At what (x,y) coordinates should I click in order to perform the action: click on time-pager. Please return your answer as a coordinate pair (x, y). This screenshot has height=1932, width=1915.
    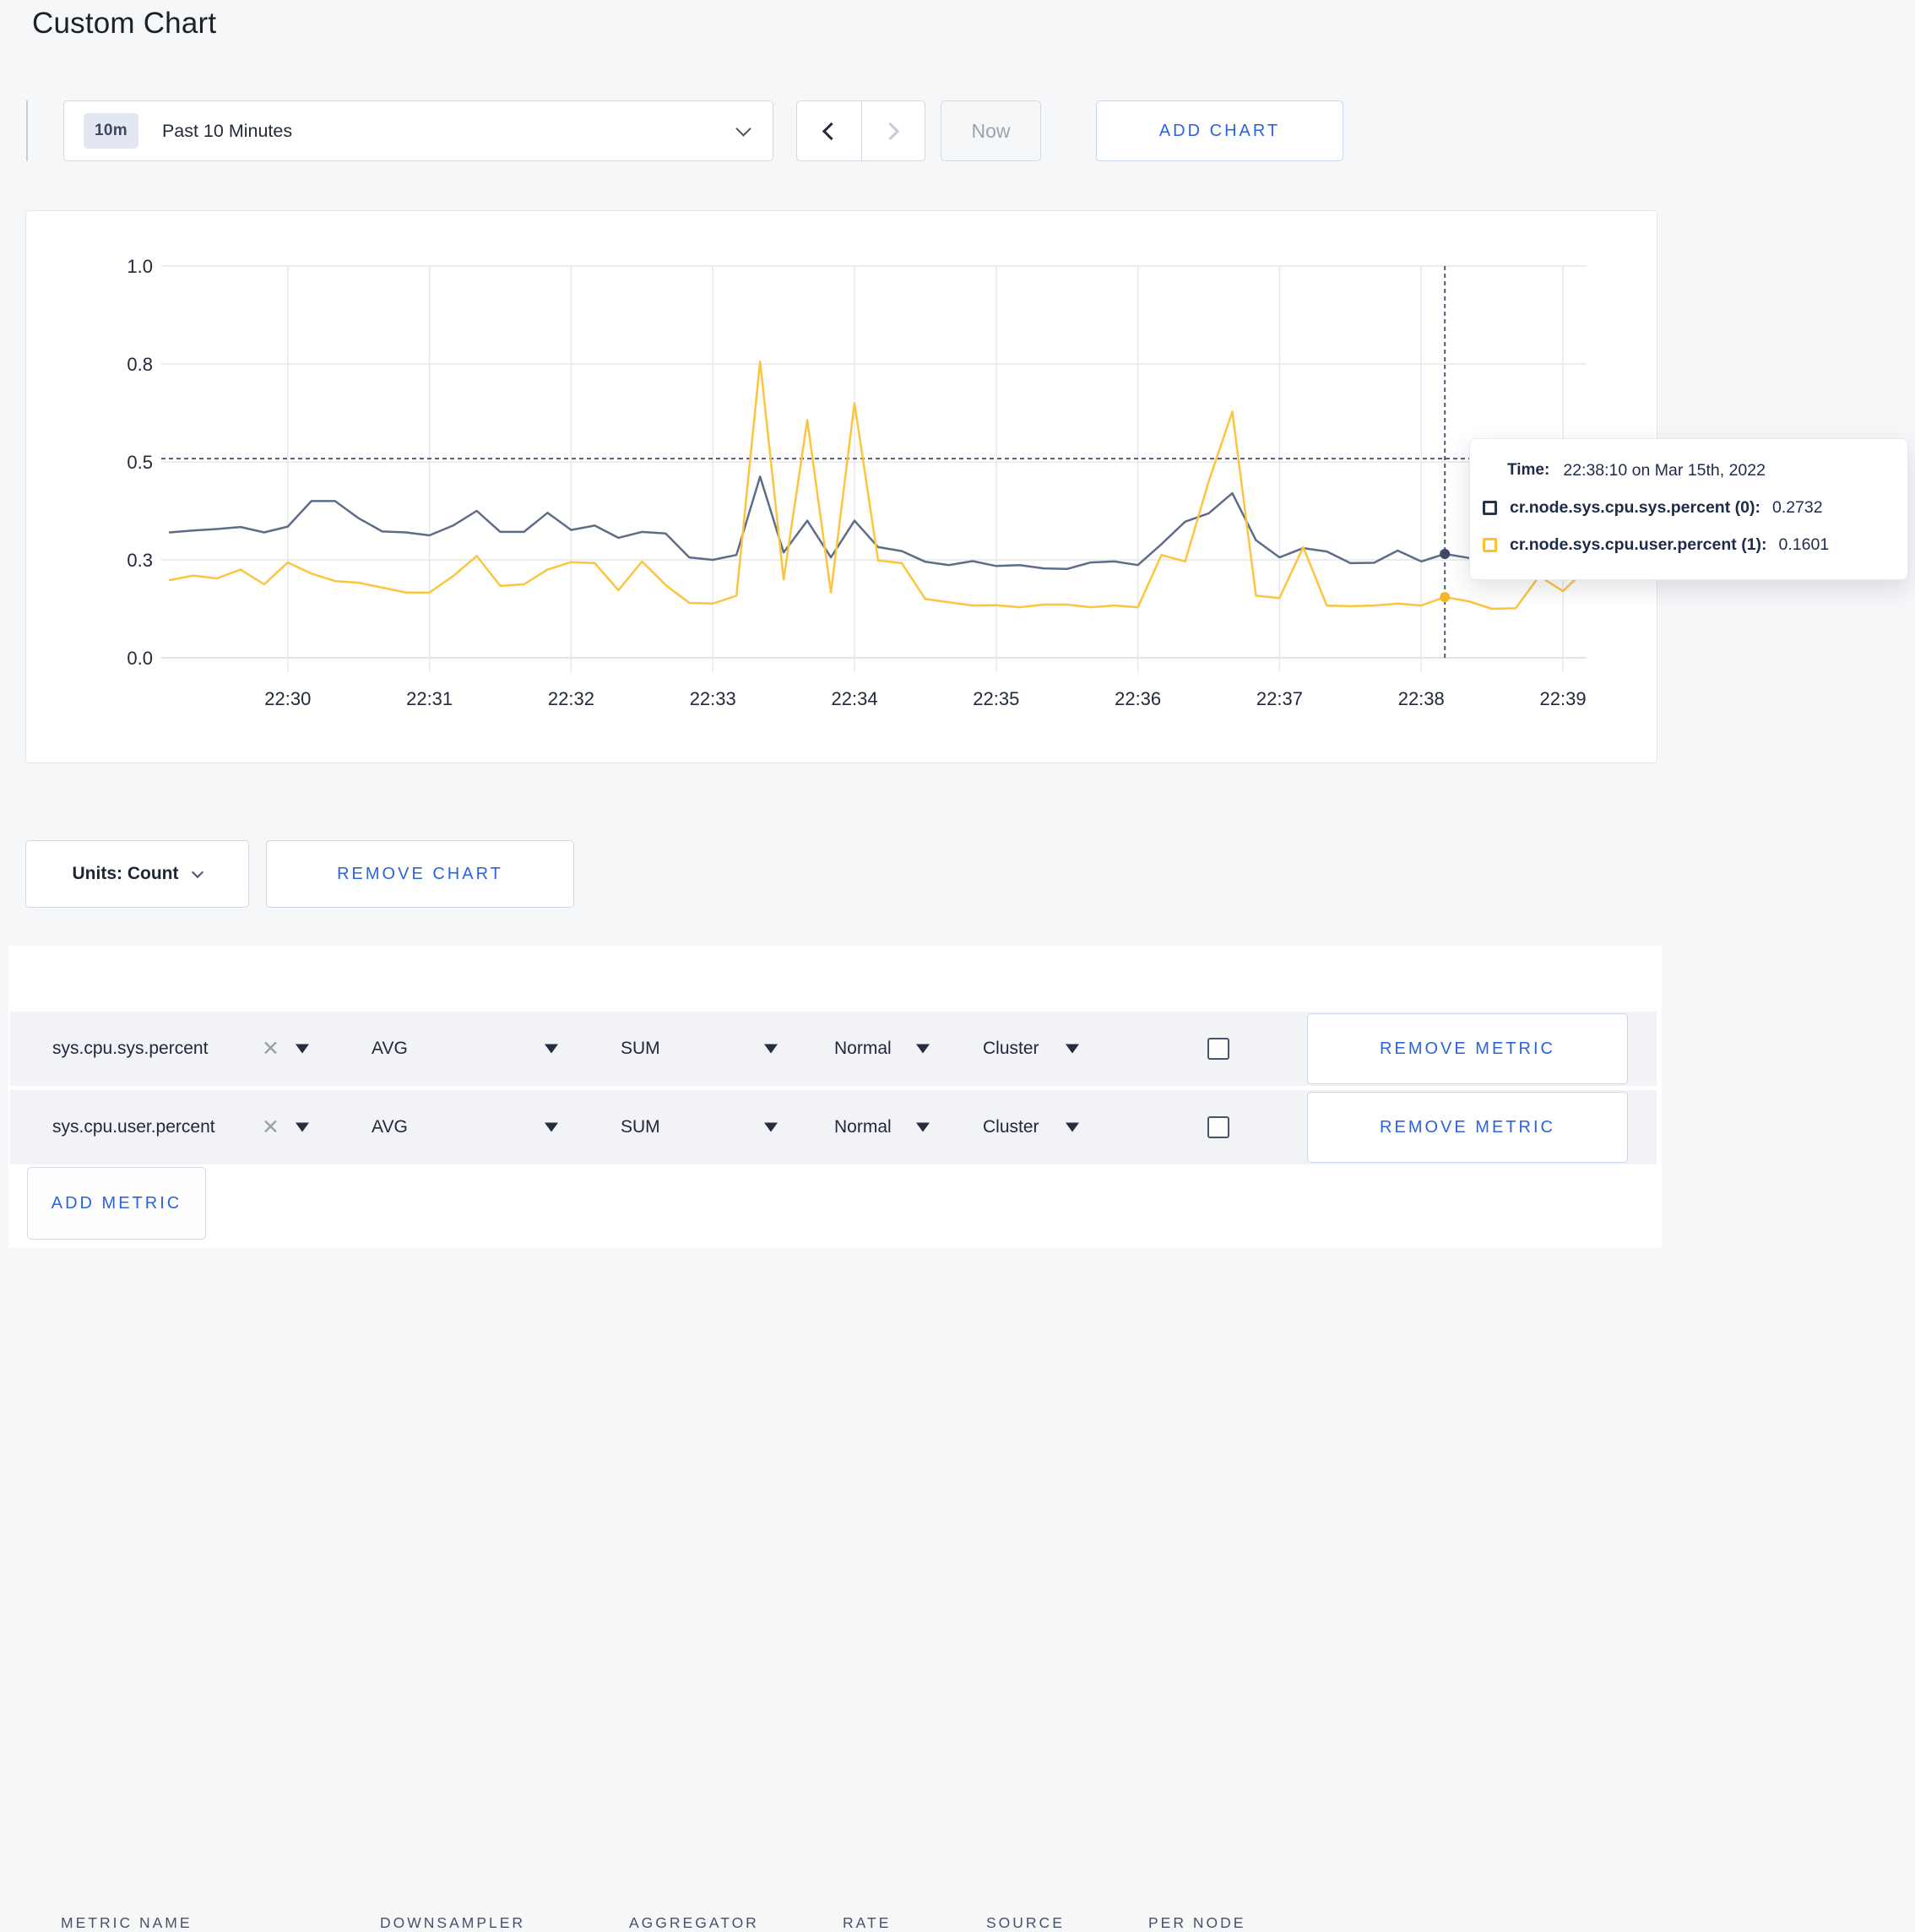
    Looking at the image, I should click on (861, 130).